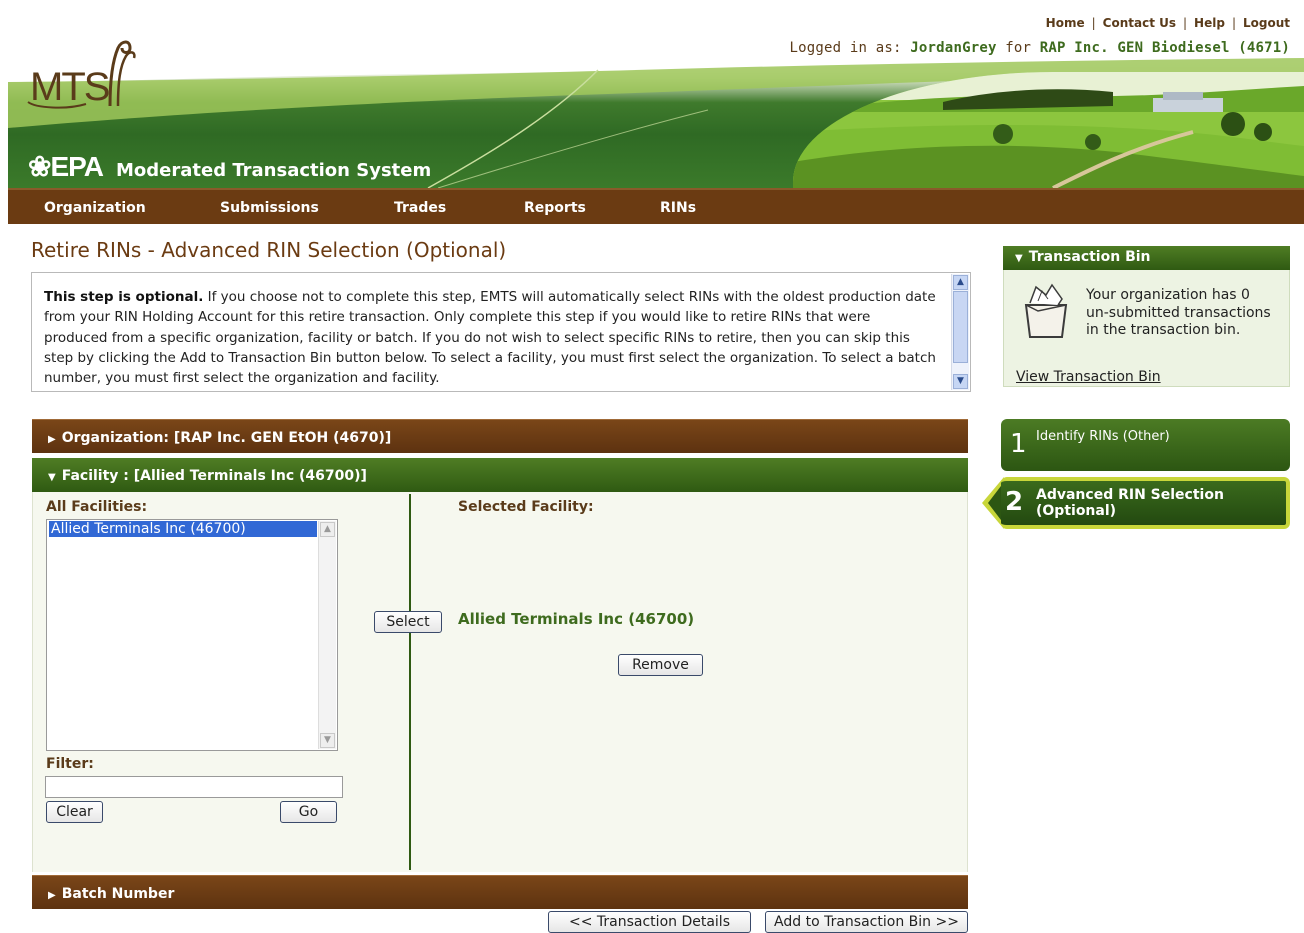  Describe the element at coordinates (1018, 48) in the screenshot. I see `login-for: for` at that location.